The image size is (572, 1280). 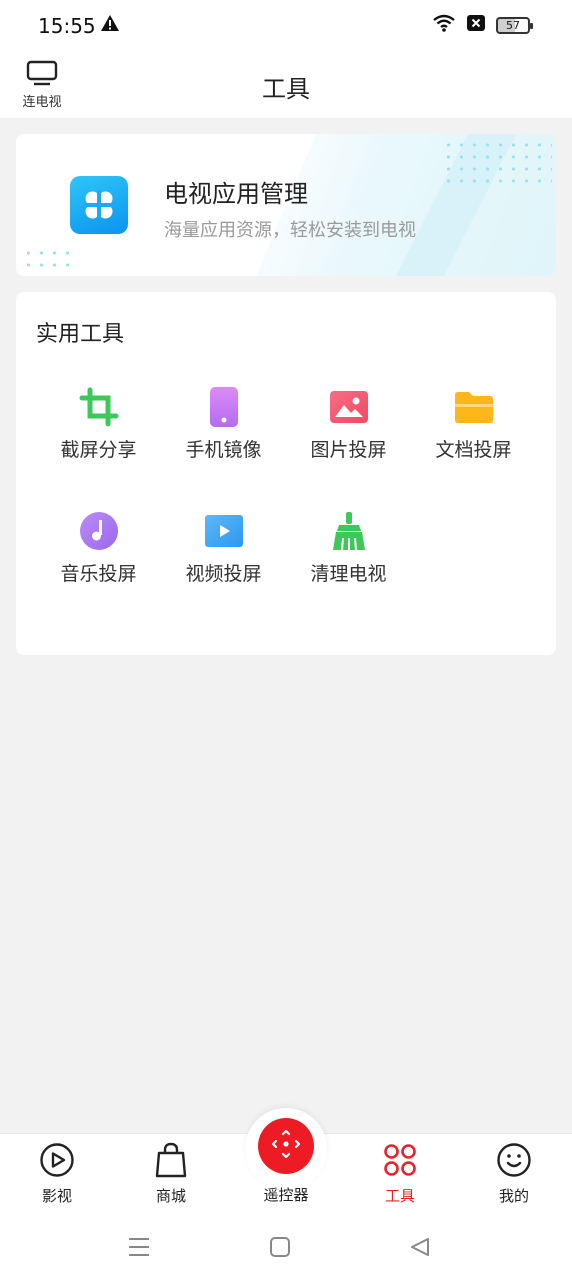 I want to click on tool-music-cast: 音乐投屏, so click(x=98, y=564).